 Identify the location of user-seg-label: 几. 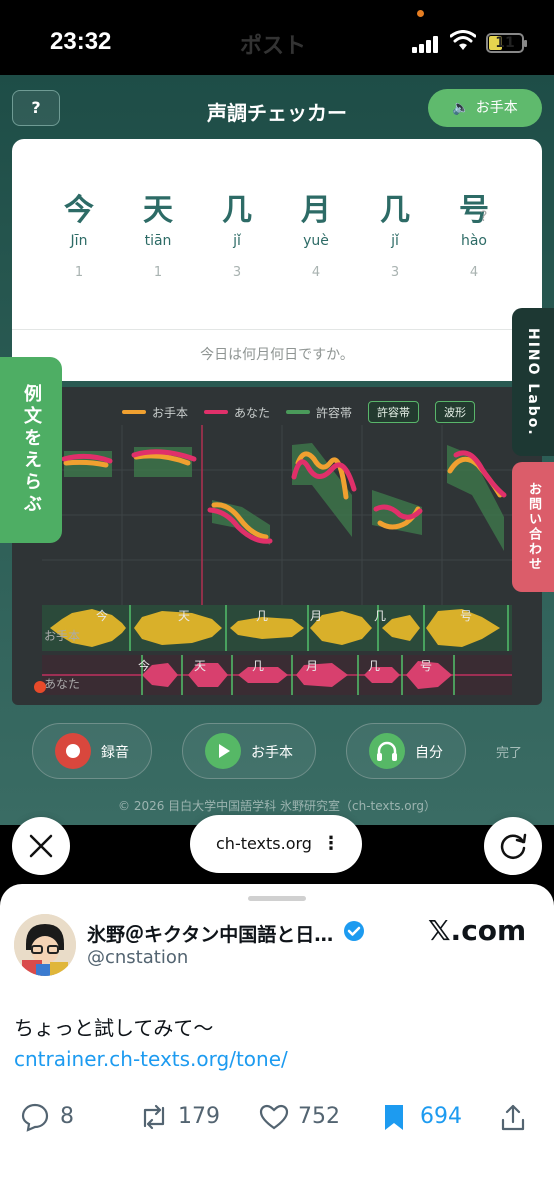
(374, 666).